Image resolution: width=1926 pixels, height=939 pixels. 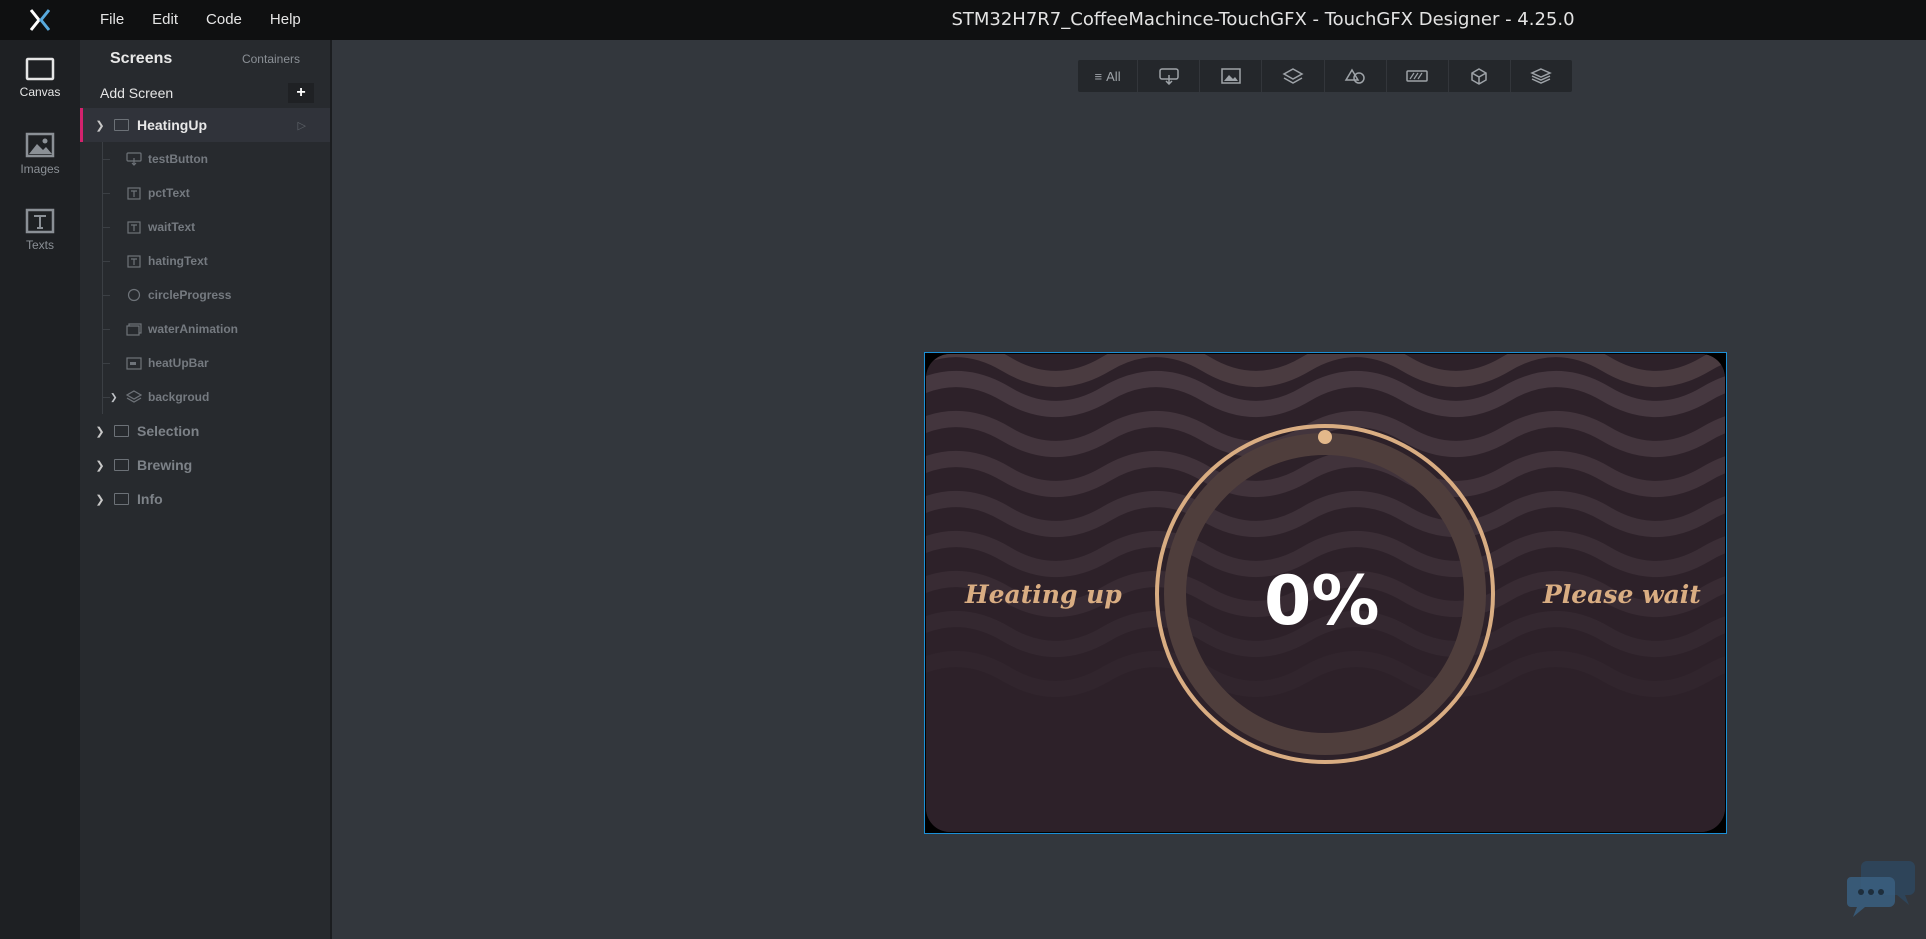 I want to click on filter-layers, so click(x=1293, y=76).